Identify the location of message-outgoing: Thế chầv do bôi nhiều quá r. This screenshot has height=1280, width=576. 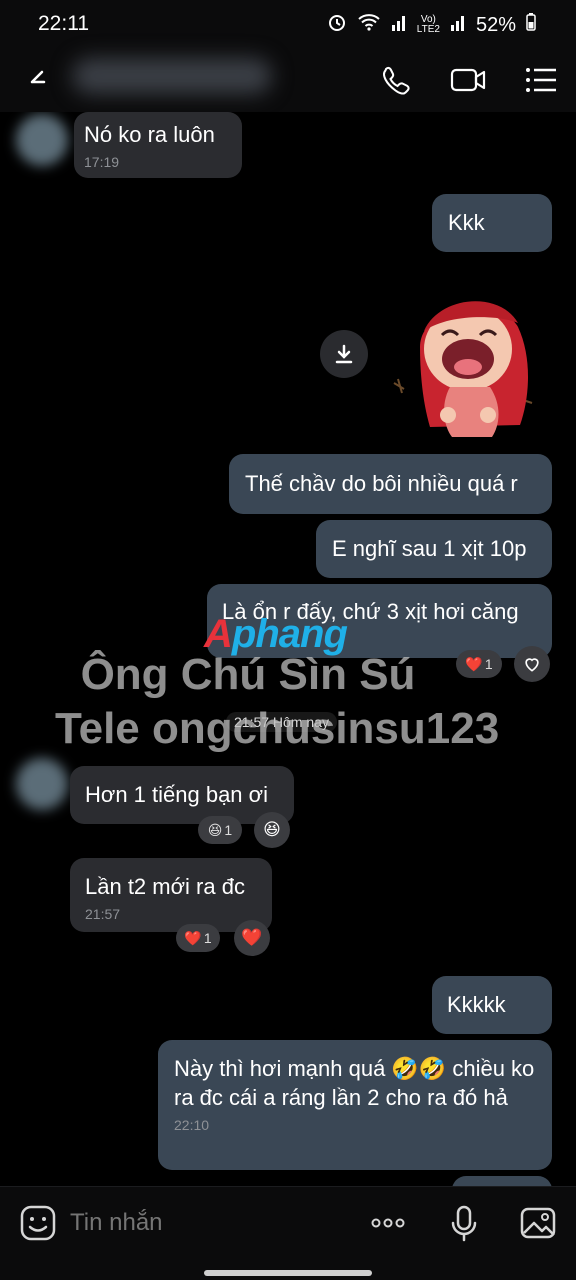
(390, 484).